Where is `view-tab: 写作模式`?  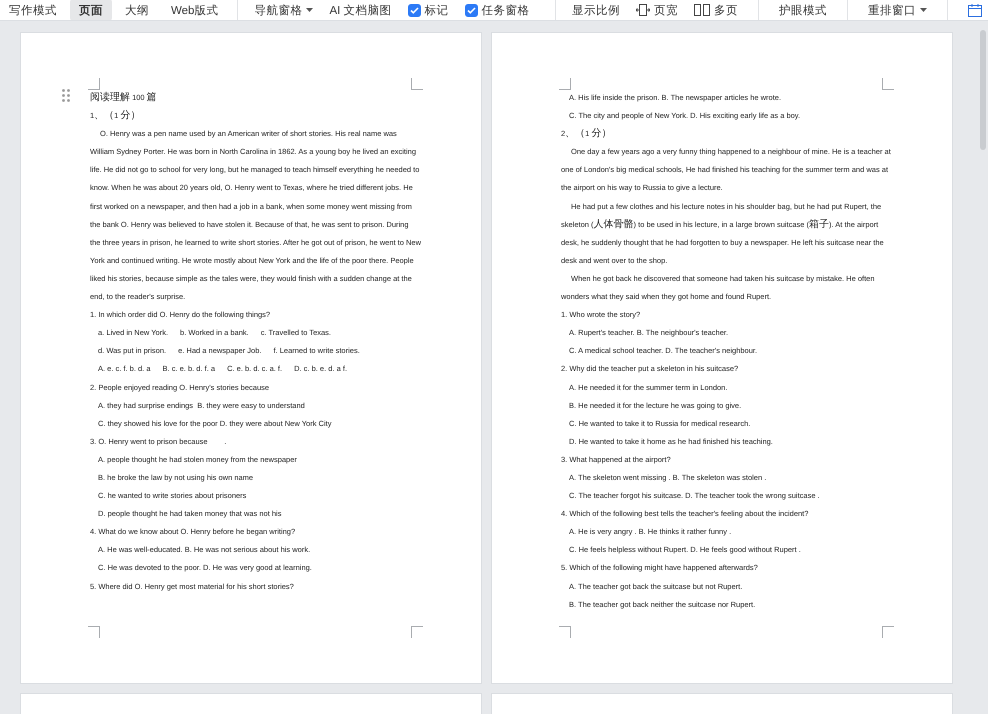
view-tab: 写作模式 is located at coordinates (33, 10).